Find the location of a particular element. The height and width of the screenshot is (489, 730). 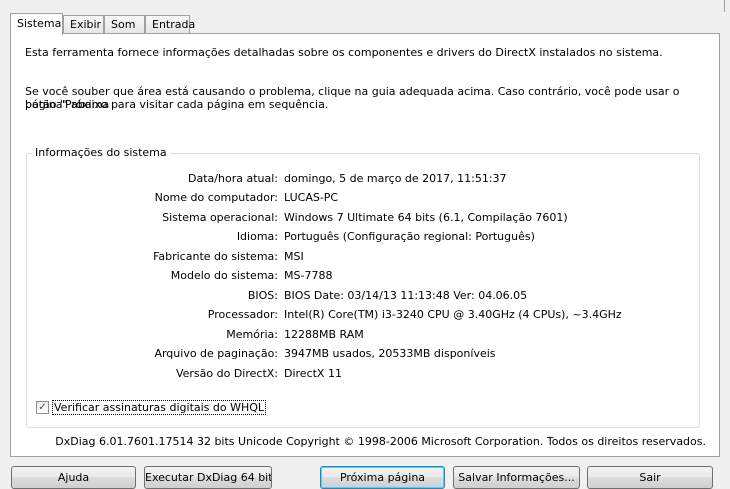

info-value: LUCAS-PC is located at coordinates (311, 197).